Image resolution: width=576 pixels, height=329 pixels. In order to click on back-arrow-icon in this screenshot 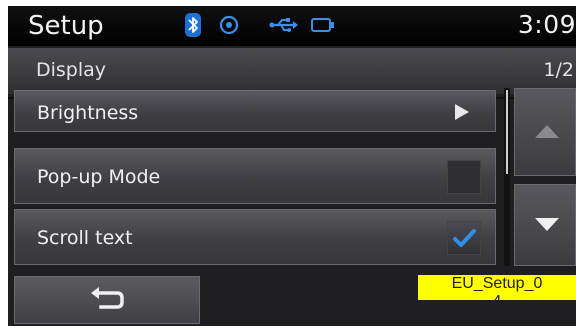, I will do `click(107, 298)`.